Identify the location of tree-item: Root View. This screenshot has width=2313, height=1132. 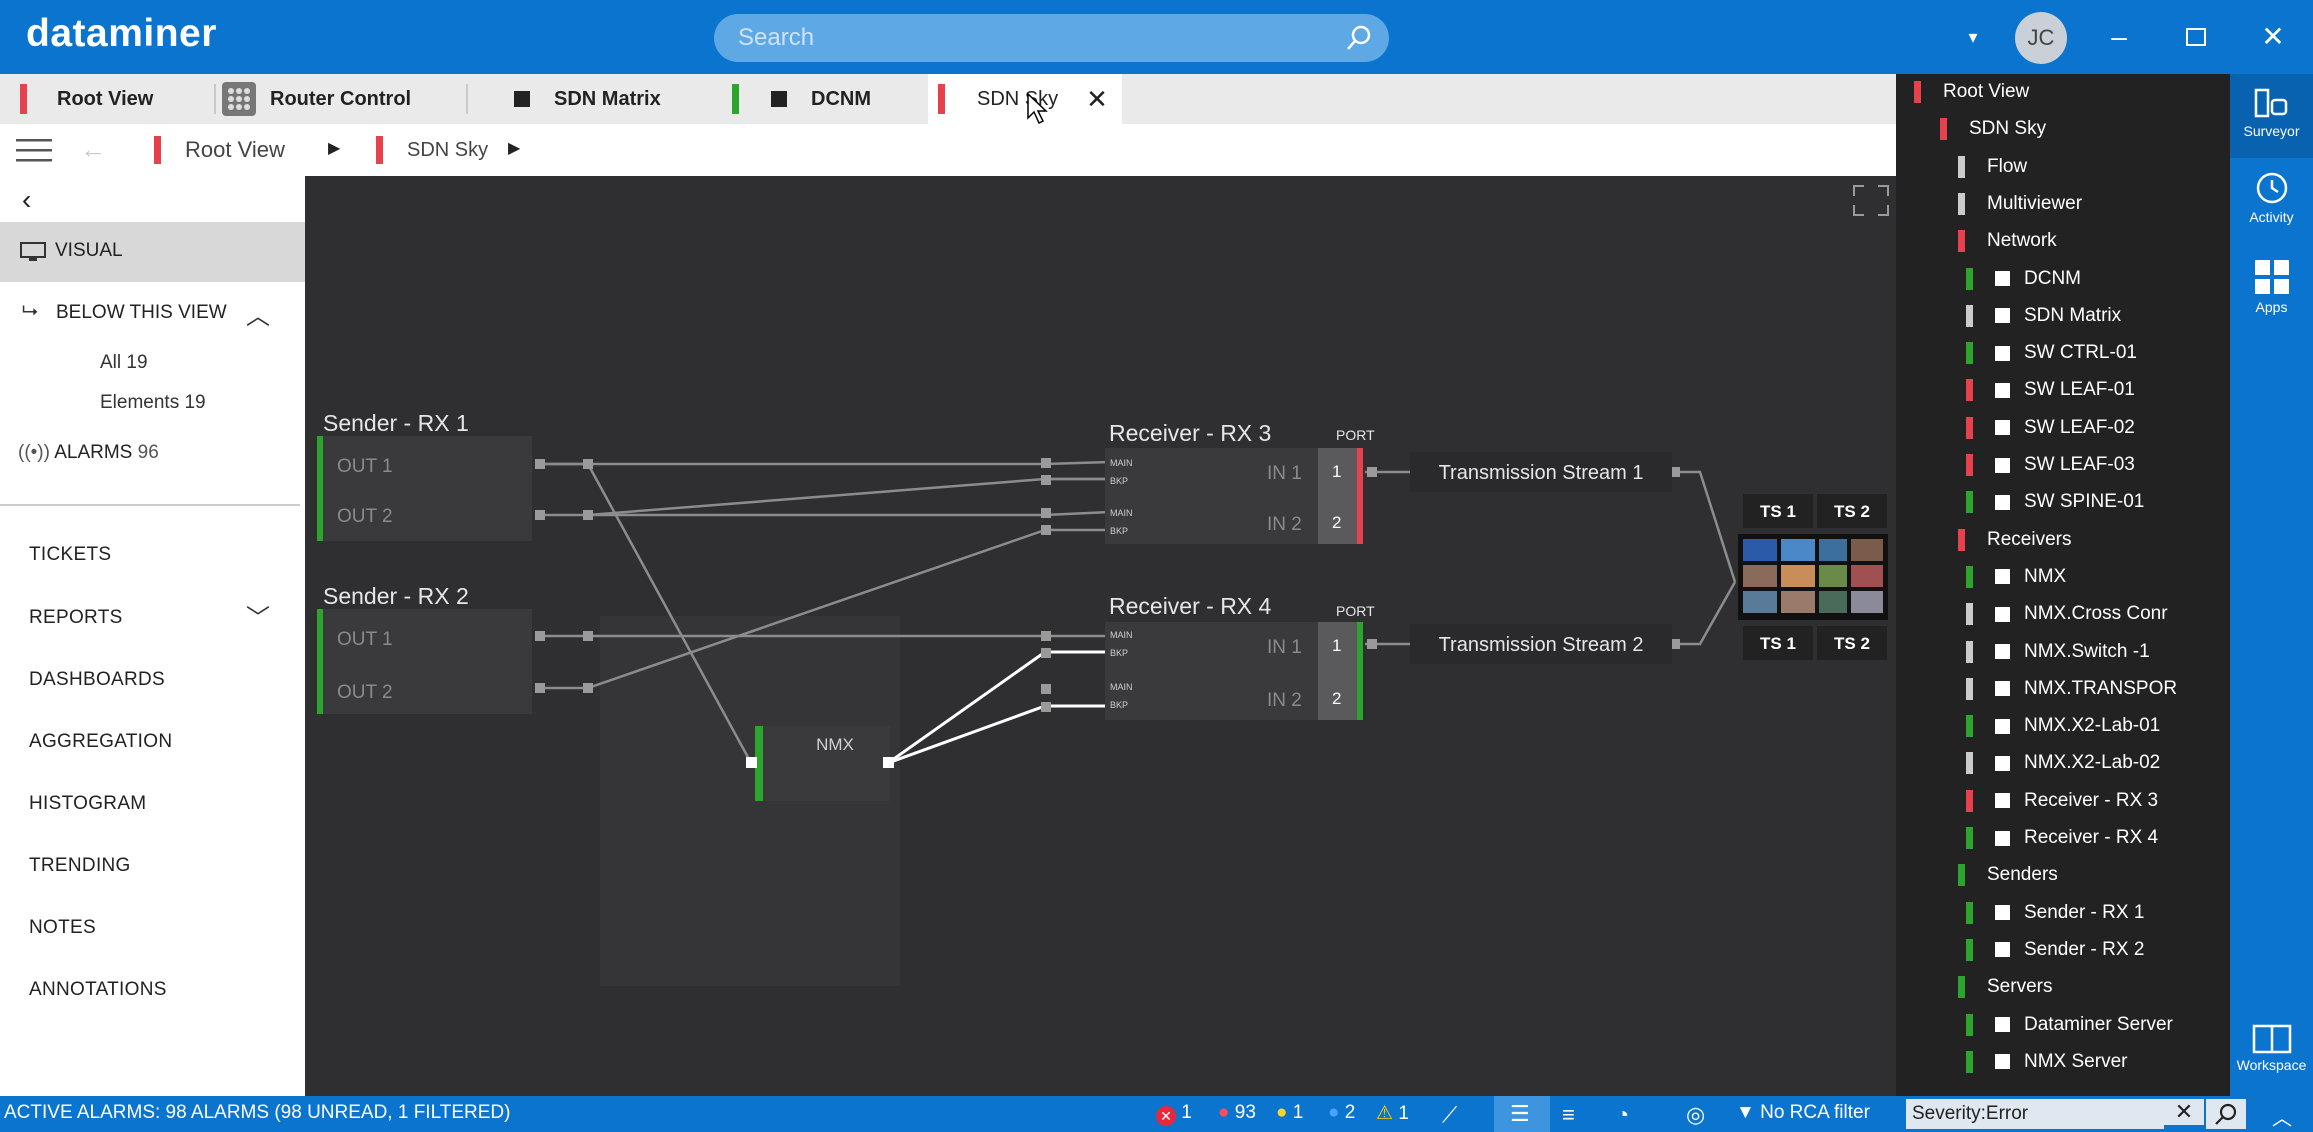
(1971, 92).